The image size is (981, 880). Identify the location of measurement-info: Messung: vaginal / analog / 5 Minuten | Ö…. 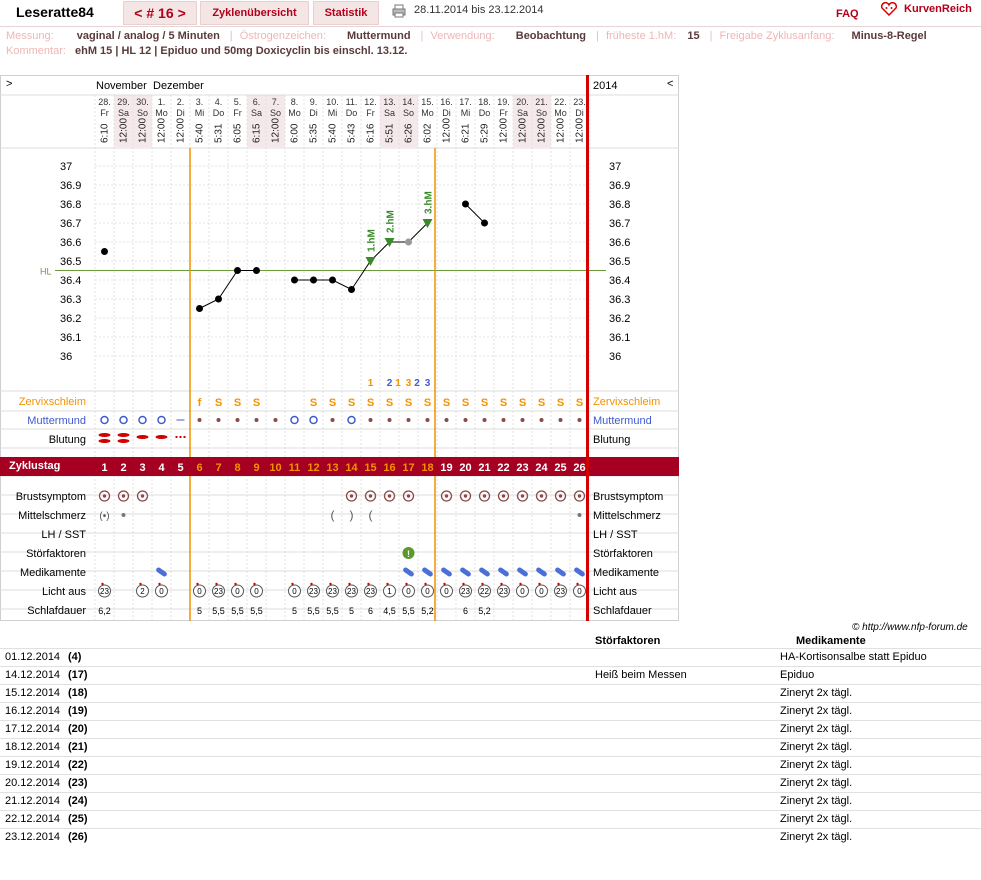
(466, 36).